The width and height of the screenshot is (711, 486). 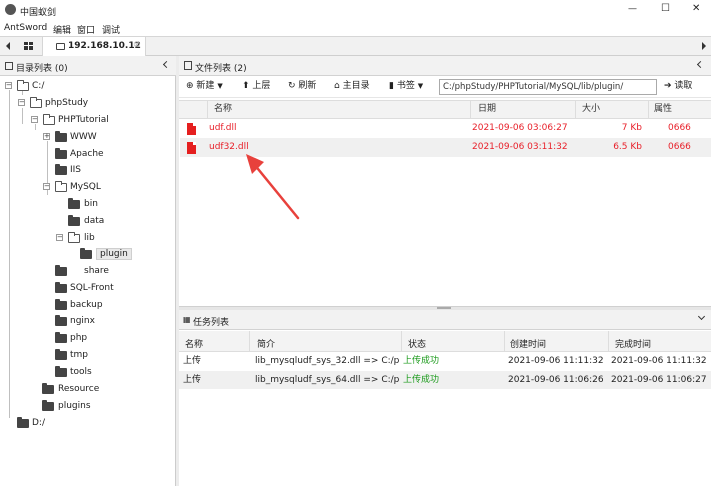 I want to click on new-button-label: 新建, so click(x=205, y=86).